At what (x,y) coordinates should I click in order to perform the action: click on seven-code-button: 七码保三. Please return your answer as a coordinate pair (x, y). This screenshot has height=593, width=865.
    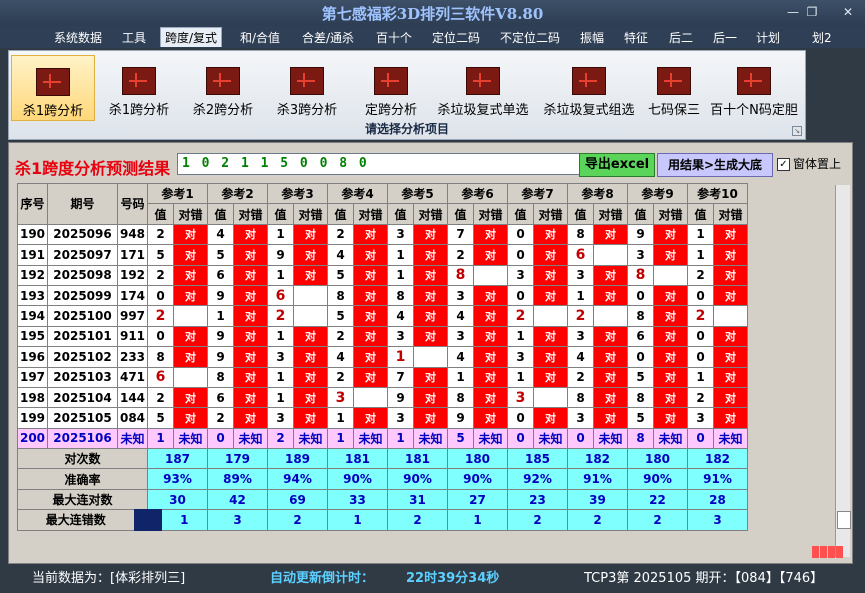
    Looking at the image, I should click on (674, 87).